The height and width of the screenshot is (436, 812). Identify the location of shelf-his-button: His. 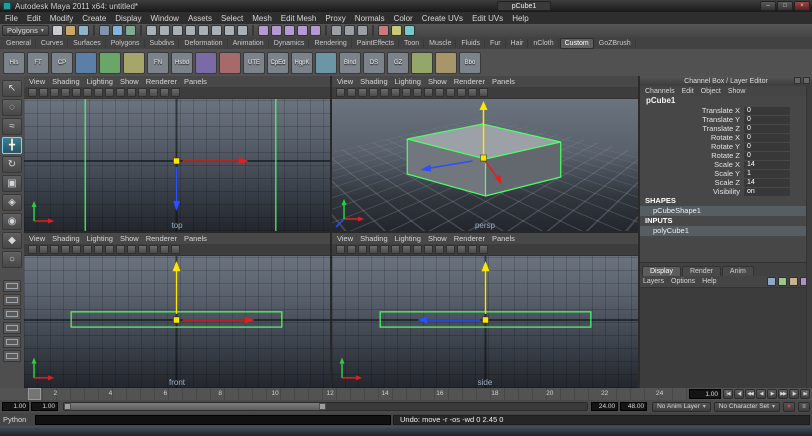
(14, 62).